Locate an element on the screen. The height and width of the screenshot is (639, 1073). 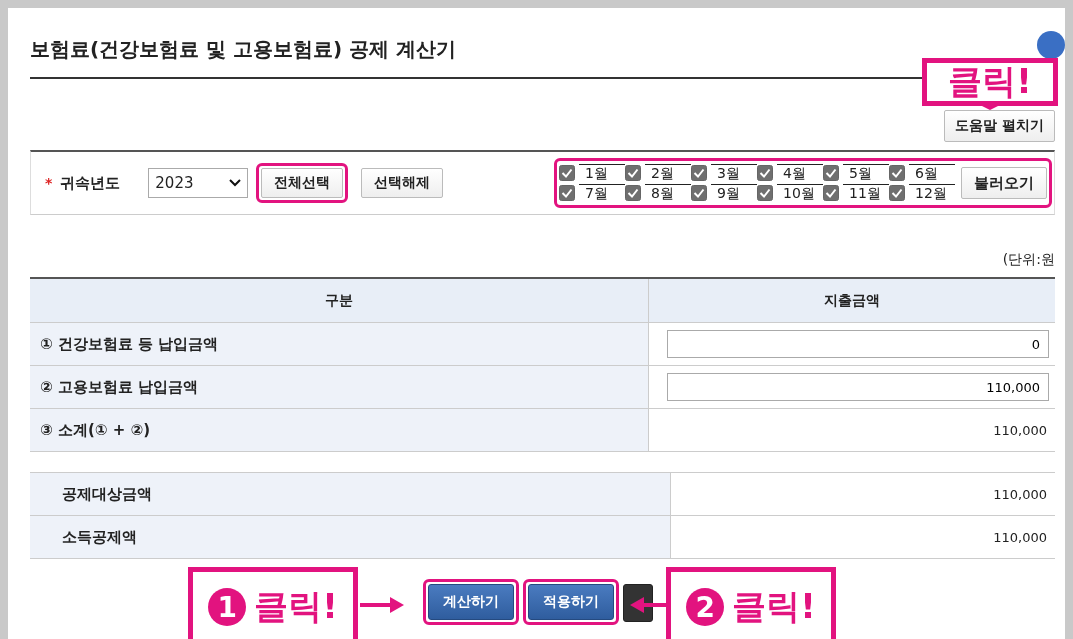
select-button: 전체선택 is located at coordinates (302, 183).